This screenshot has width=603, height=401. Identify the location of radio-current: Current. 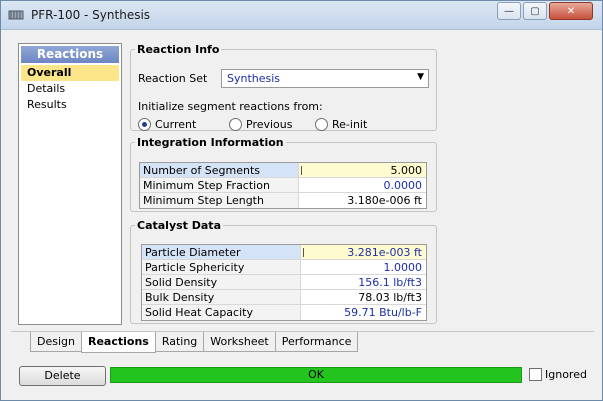
(167, 124).